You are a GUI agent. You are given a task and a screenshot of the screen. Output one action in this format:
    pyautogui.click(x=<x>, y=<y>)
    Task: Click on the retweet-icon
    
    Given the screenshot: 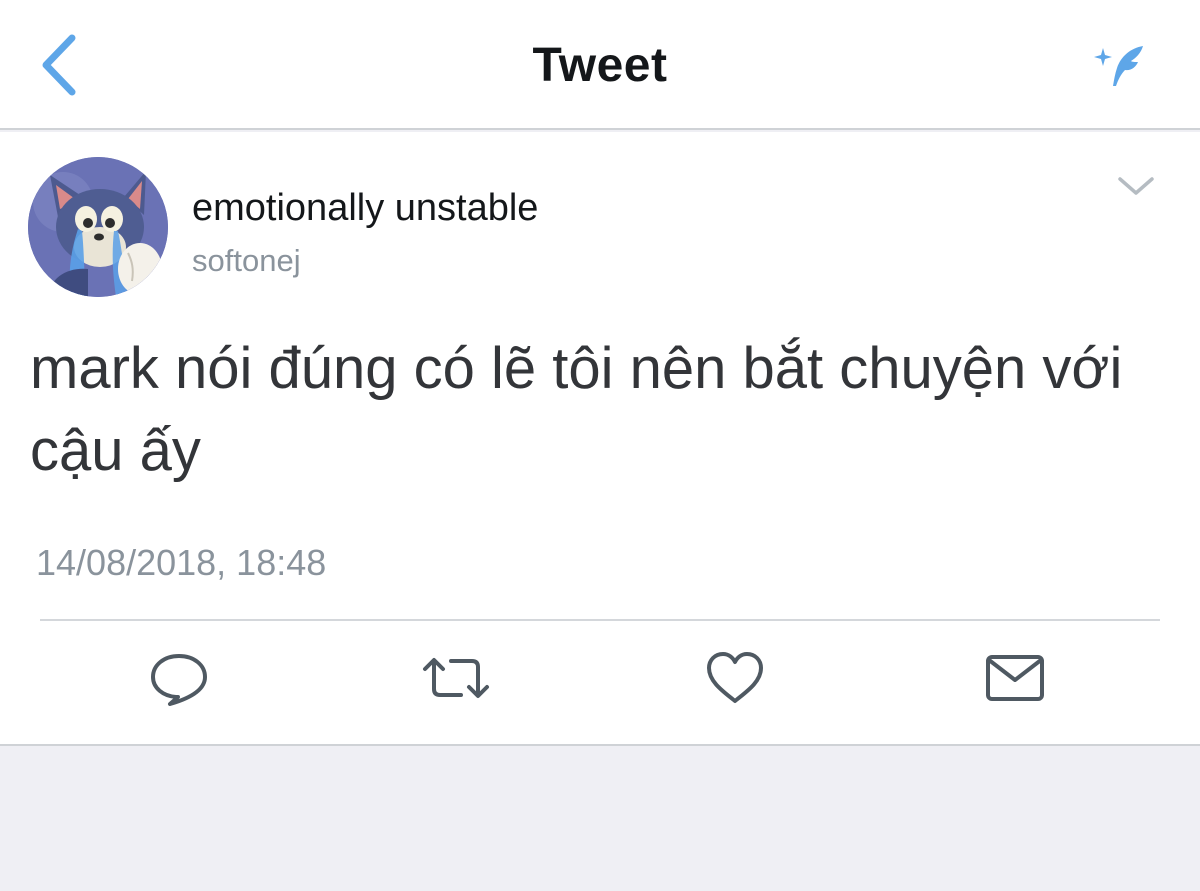 What is the action you would take?
    pyautogui.click(x=456, y=678)
    